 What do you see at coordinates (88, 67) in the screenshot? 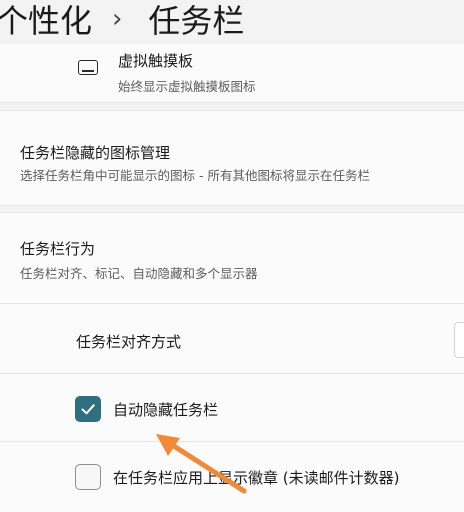
I see `touchpad-icon` at bounding box center [88, 67].